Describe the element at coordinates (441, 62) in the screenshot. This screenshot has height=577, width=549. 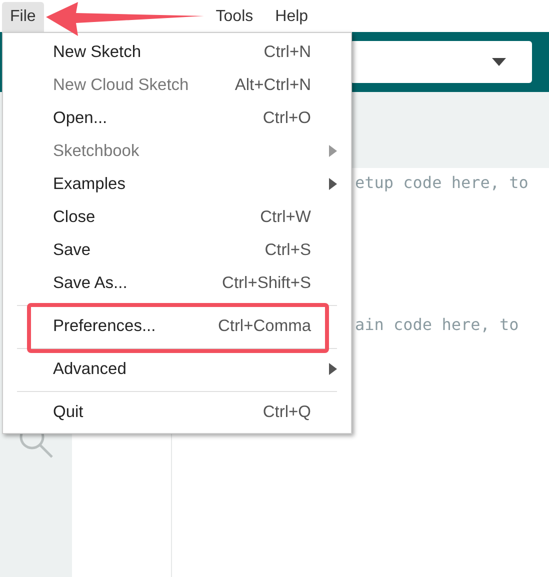
I see `board-select-dropdown` at that location.